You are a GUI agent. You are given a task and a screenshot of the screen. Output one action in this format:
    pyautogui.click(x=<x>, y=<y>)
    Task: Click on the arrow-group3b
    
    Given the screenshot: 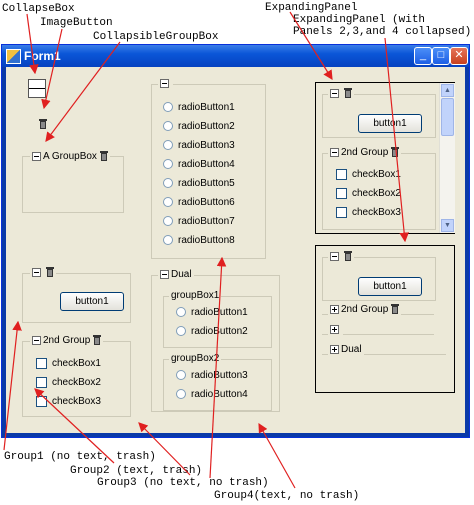 What is the action you would take?
    pyautogui.click(x=218, y=367)
    